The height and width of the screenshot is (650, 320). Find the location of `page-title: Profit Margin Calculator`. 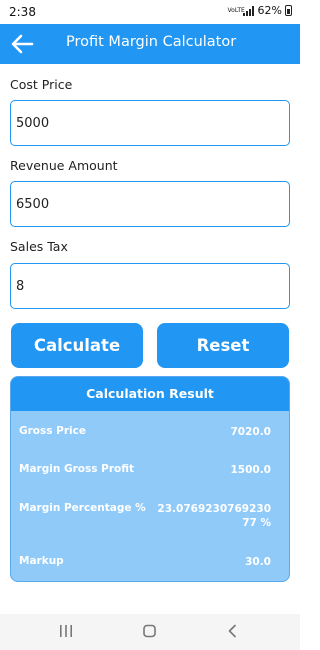

page-title: Profit Margin Calculator is located at coordinates (151, 42).